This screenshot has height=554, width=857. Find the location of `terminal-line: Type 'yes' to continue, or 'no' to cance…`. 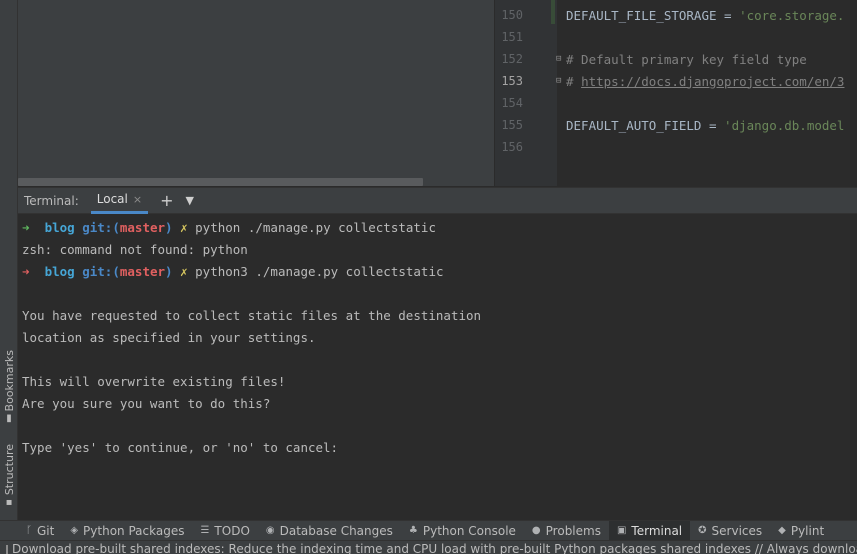

terminal-line: Type 'yes' to continue, or 'no' to cance… is located at coordinates (180, 447).